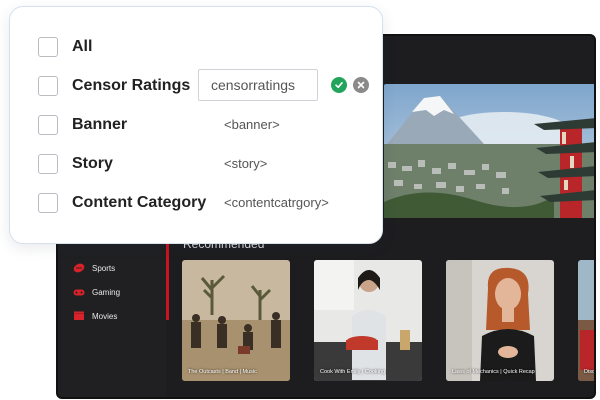 Image resolution: width=600 pixels, height=400 pixels. Describe the element at coordinates (252, 124) in the screenshot. I see `banner-tag: <banner>` at that location.